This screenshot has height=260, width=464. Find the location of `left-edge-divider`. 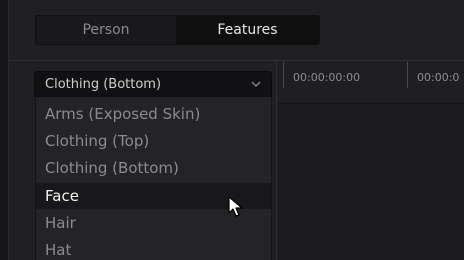

left-edge-divider is located at coordinates (4, 130).